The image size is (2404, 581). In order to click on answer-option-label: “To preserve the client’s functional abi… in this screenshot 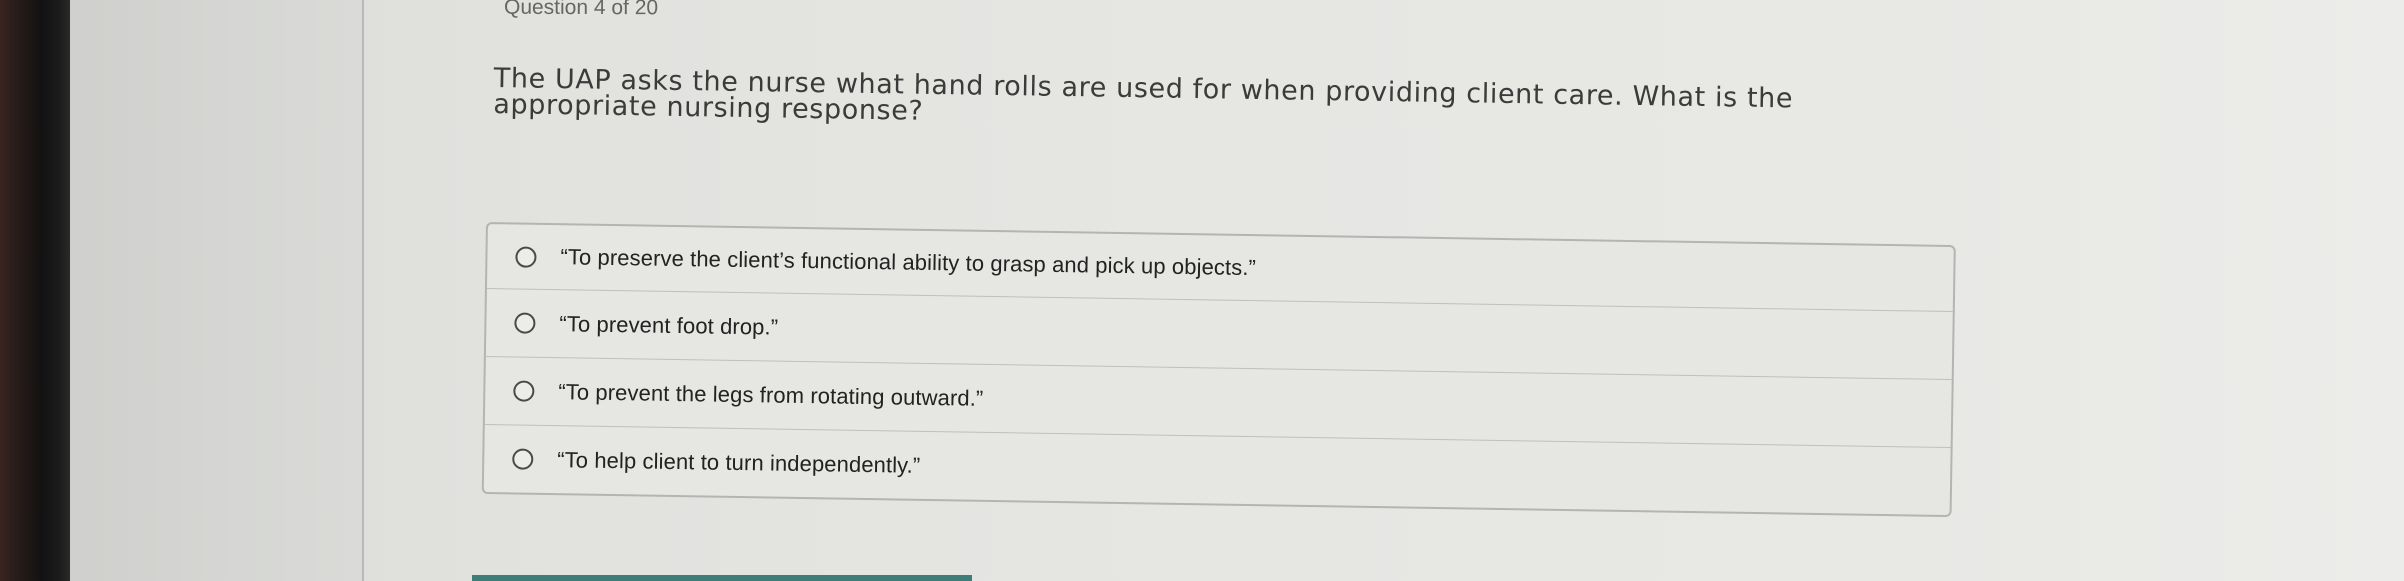, I will do `click(908, 262)`.